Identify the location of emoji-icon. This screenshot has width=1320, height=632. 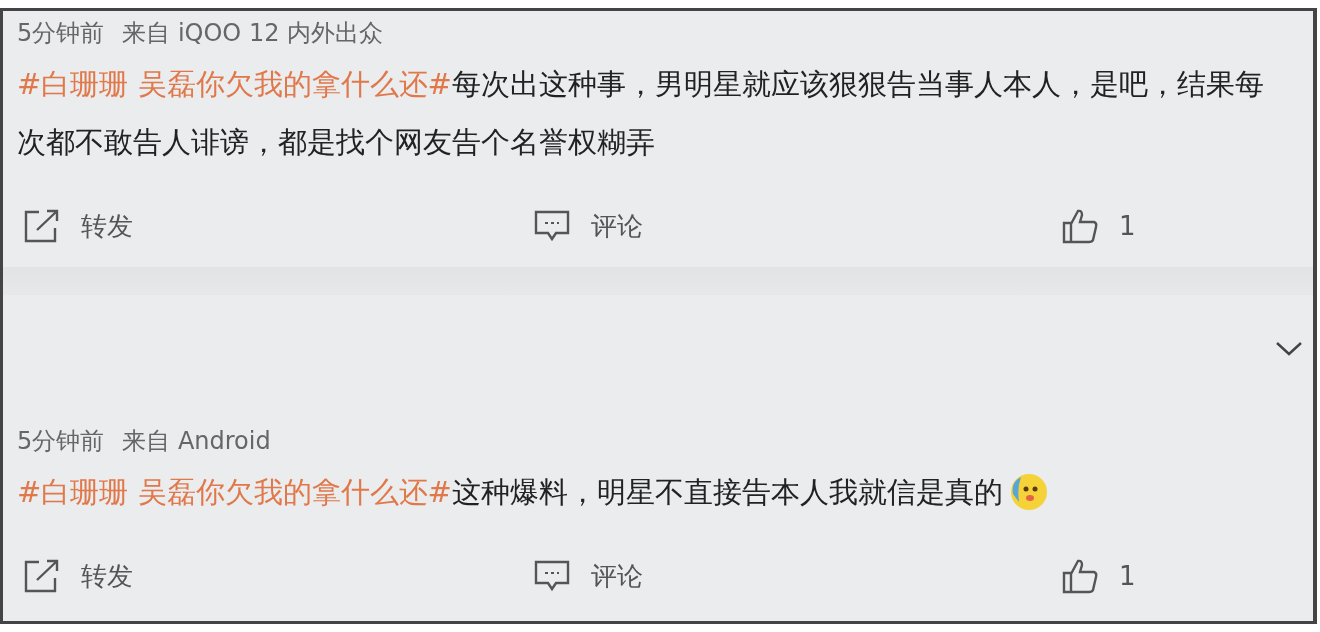
(1028, 492).